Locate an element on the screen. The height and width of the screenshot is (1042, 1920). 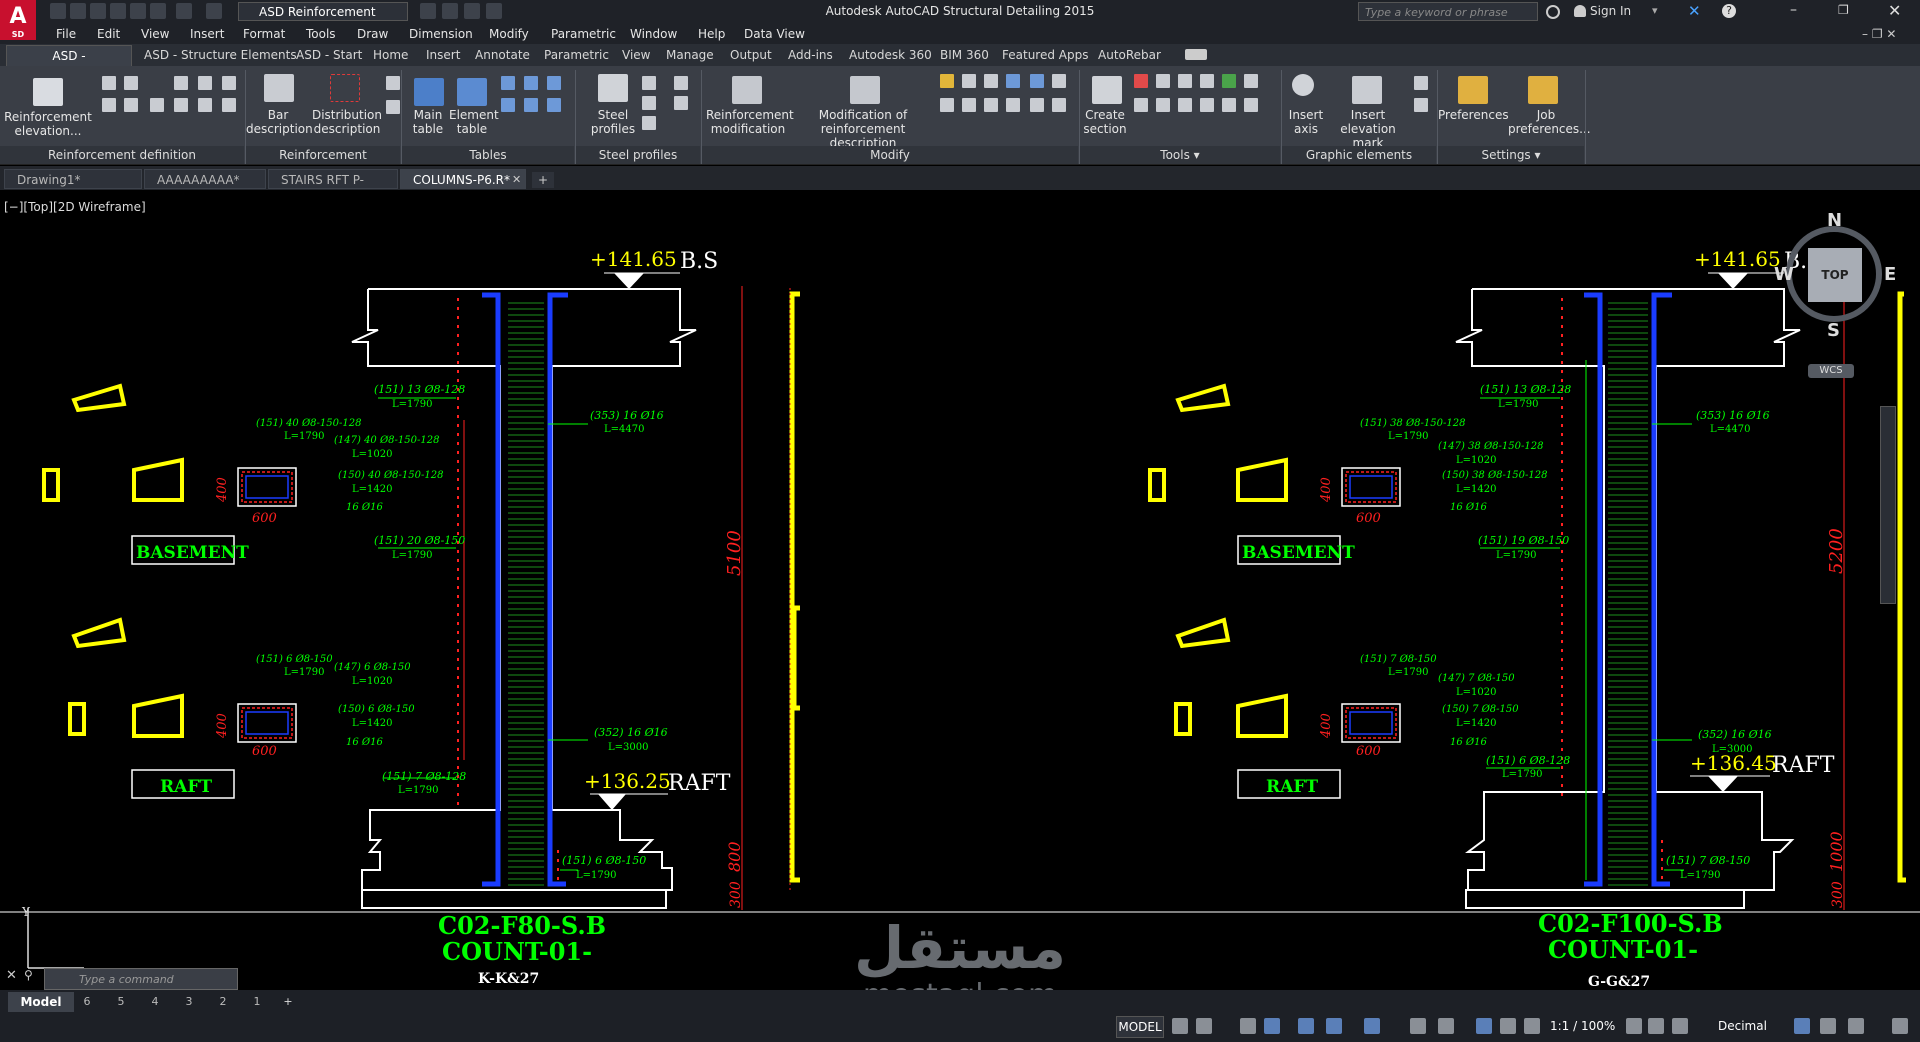
profile-tool-2-icon is located at coordinates (649, 103).